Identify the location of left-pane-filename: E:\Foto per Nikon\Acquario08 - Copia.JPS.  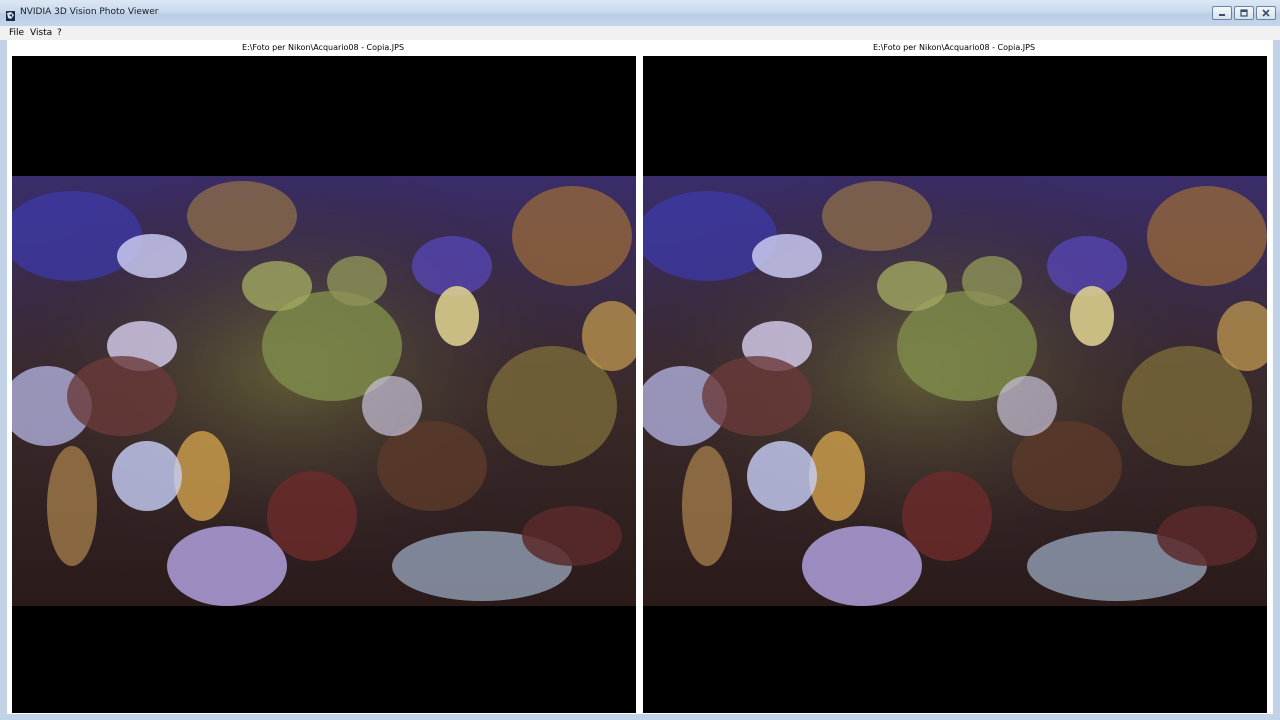
(323, 47).